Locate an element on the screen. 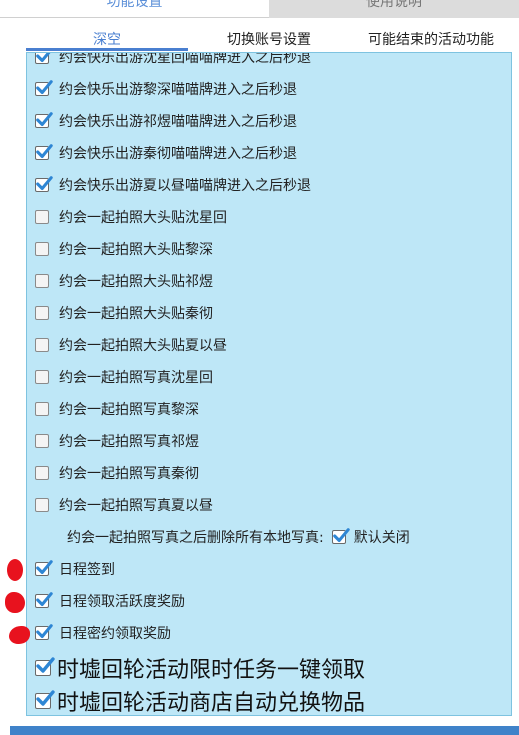  option-row: 约会一起拍照写真黎深 is located at coordinates (117, 409).